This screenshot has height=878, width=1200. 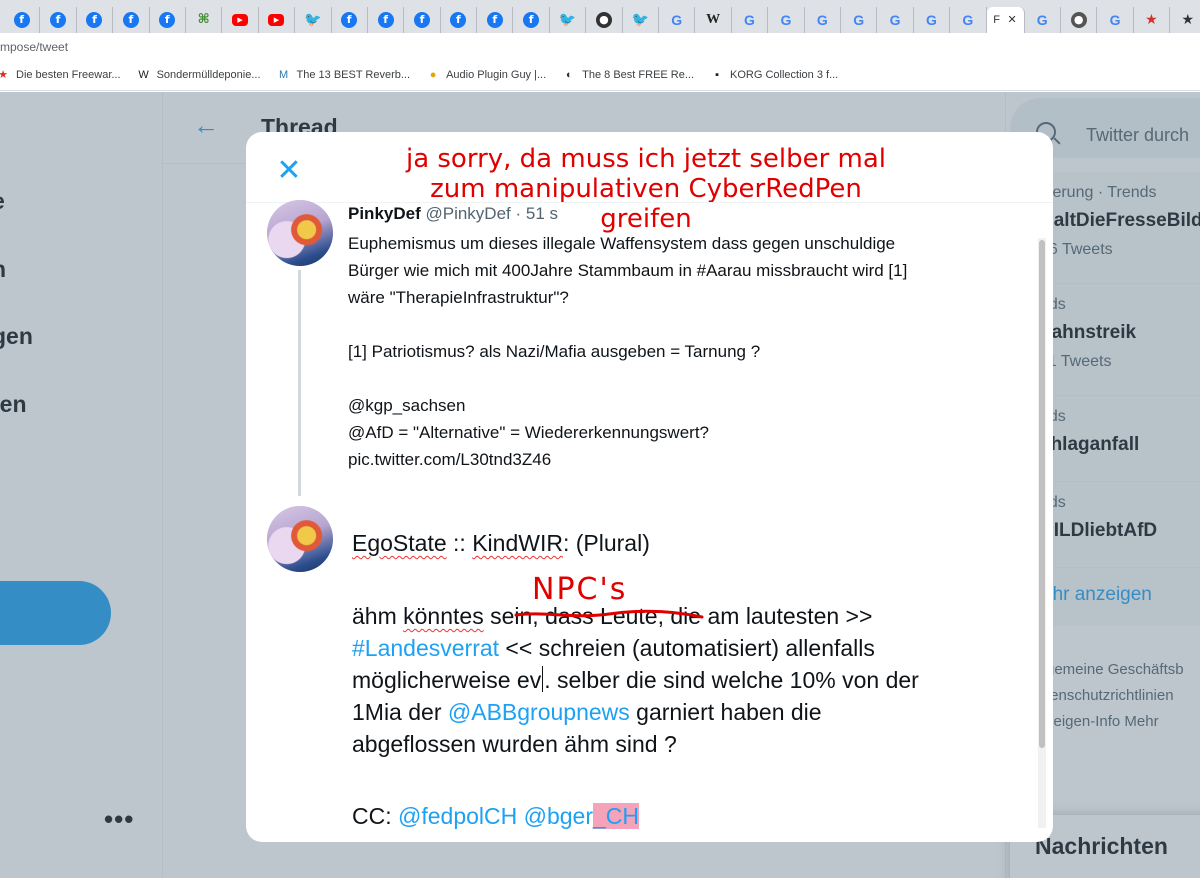 What do you see at coordinates (1188, 19) in the screenshot?
I see `bookmark-star-icon: ★` at bounding box center [1188, 19].